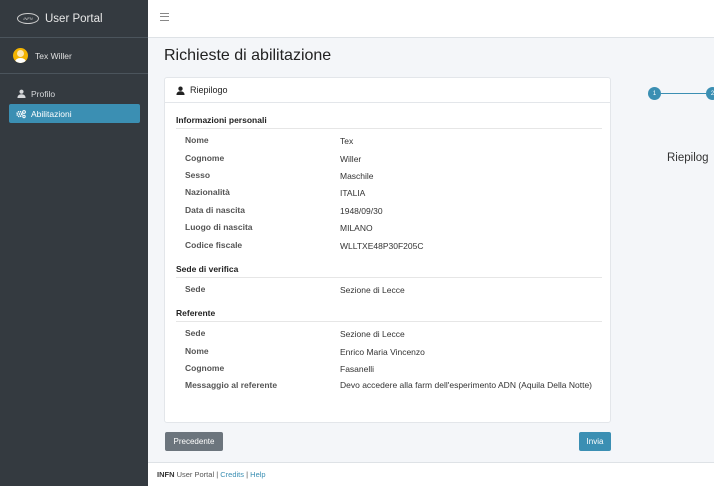 This screenshot has height=486, width=714. I want to click on value-sede: Sezione di Lecce, so click(372, 290).